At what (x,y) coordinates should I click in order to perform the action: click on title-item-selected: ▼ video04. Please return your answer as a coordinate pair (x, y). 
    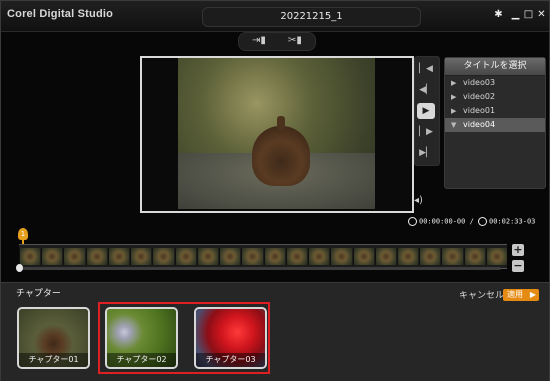
    Looking at the image, I should click on (495, 125).